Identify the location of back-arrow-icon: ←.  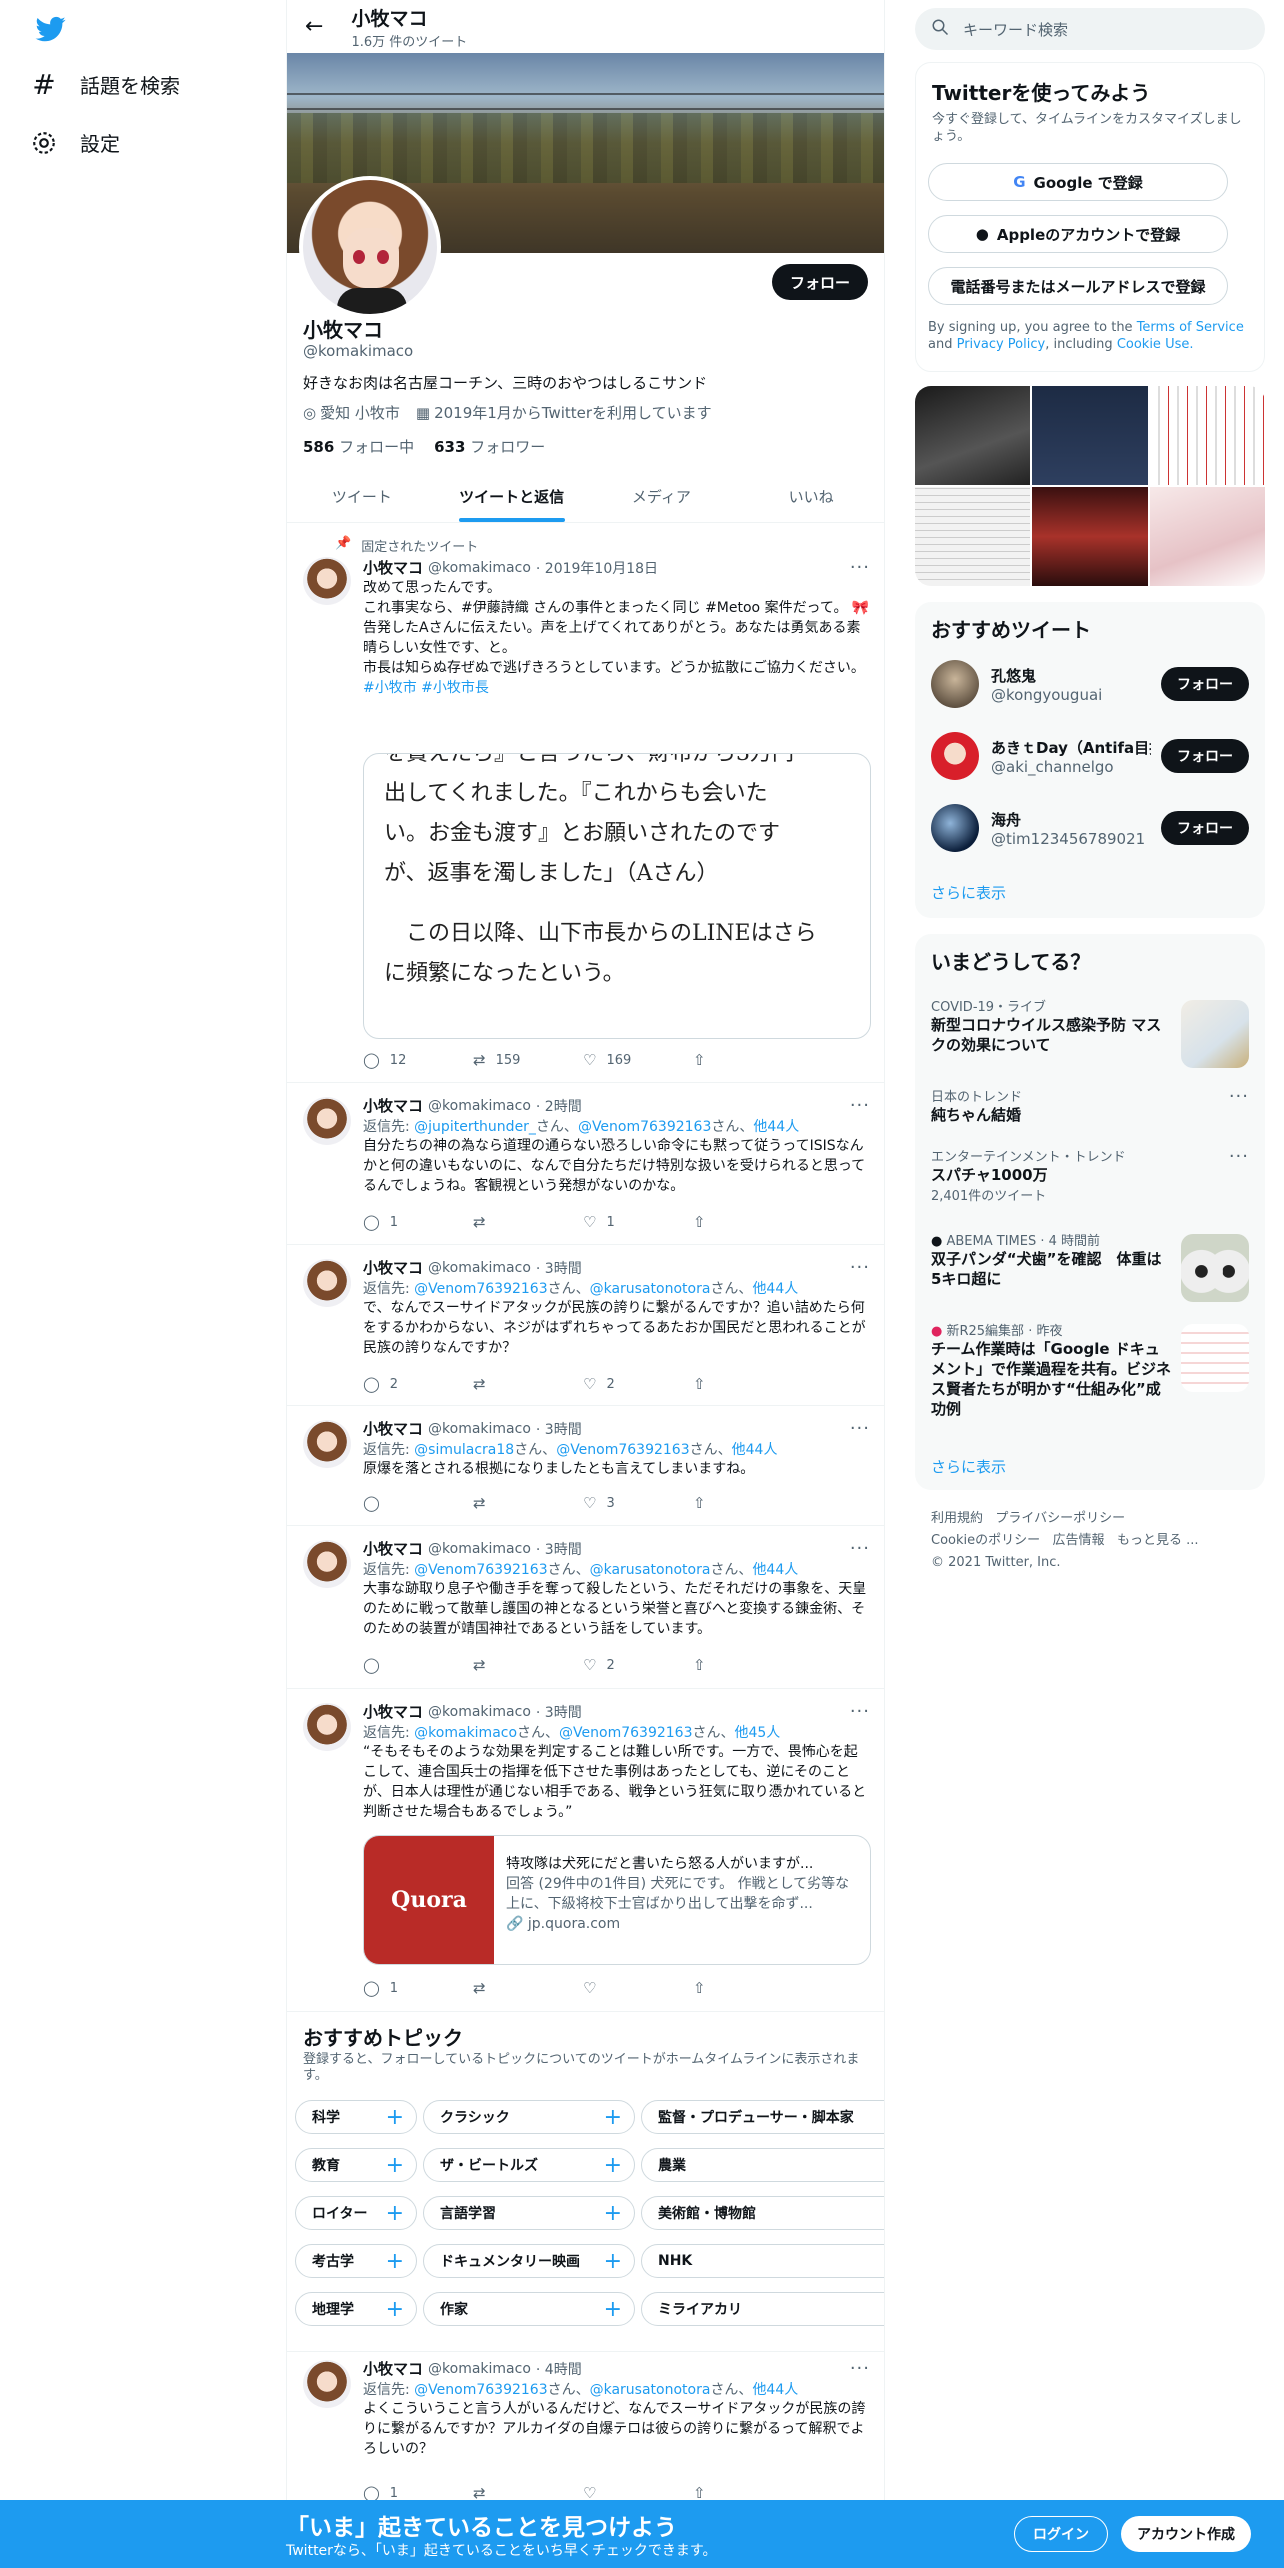
(314, 26).